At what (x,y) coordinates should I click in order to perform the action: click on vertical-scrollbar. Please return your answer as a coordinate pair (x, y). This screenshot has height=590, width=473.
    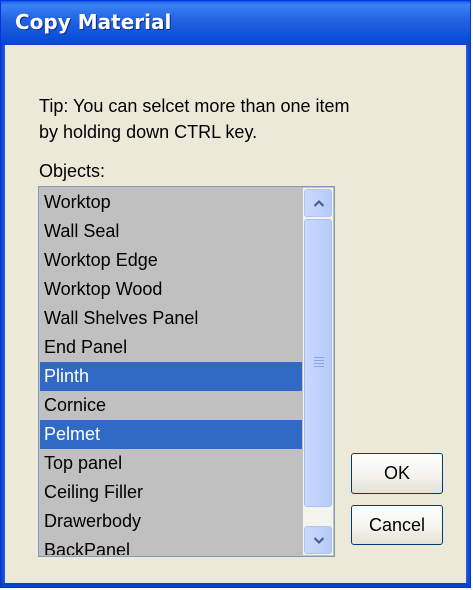
    Looking at the image, I should click on (318, 371).